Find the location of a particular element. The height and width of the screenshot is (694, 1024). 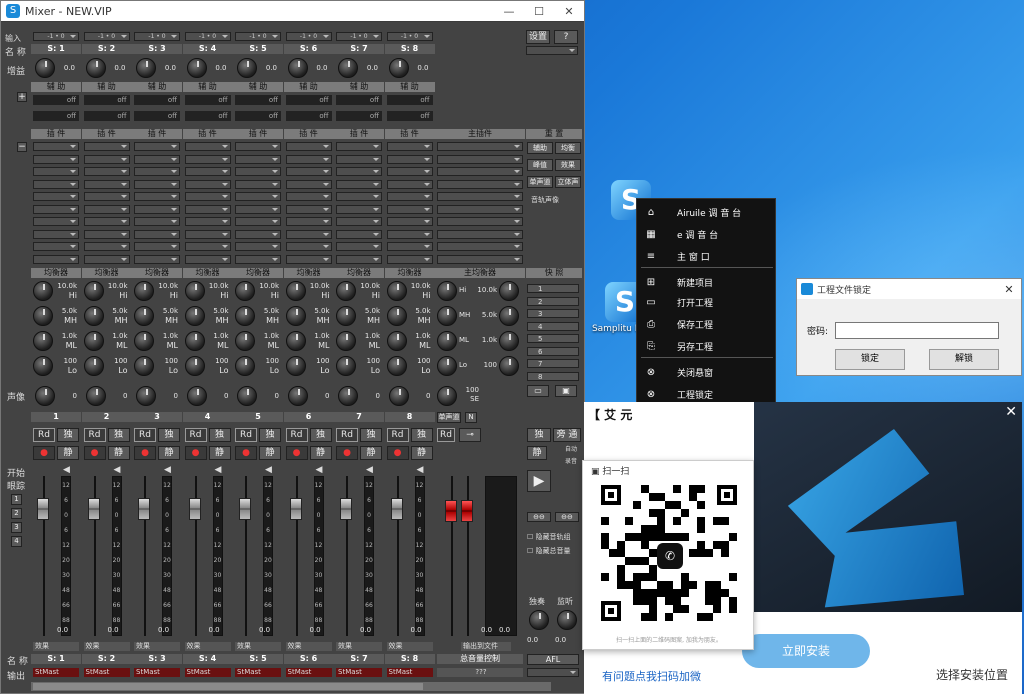

link-icon: ⊖⊖ is located at coordinates (539, 517).